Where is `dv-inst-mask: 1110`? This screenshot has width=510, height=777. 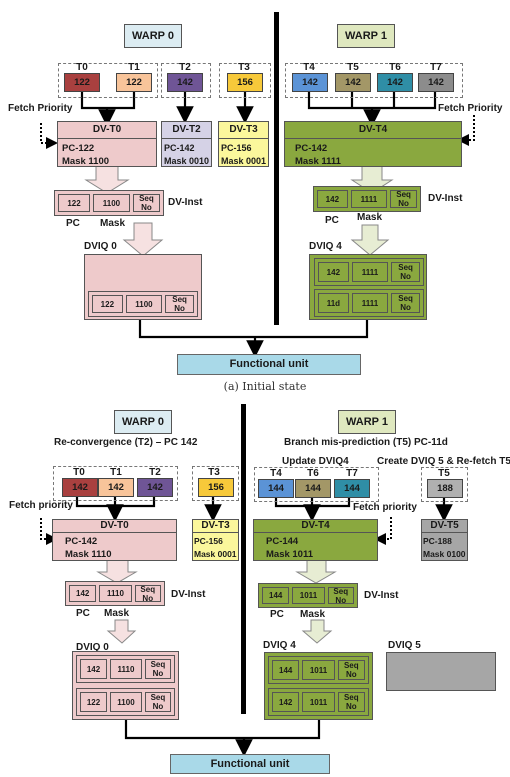
dv-inst-mask: 1110 is located at coordinates (115, 593).